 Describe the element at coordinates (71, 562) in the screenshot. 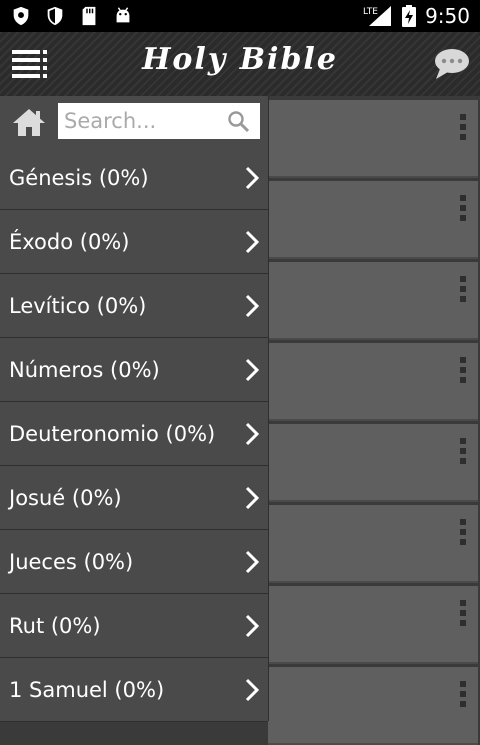

I see `book-label: Jueces (0%)` at that location.